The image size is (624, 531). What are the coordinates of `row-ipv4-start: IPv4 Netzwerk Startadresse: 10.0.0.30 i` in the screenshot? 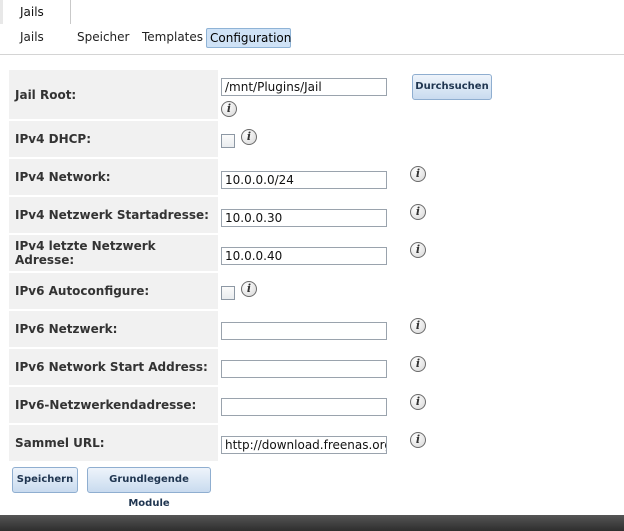 It's located at (316, 215).